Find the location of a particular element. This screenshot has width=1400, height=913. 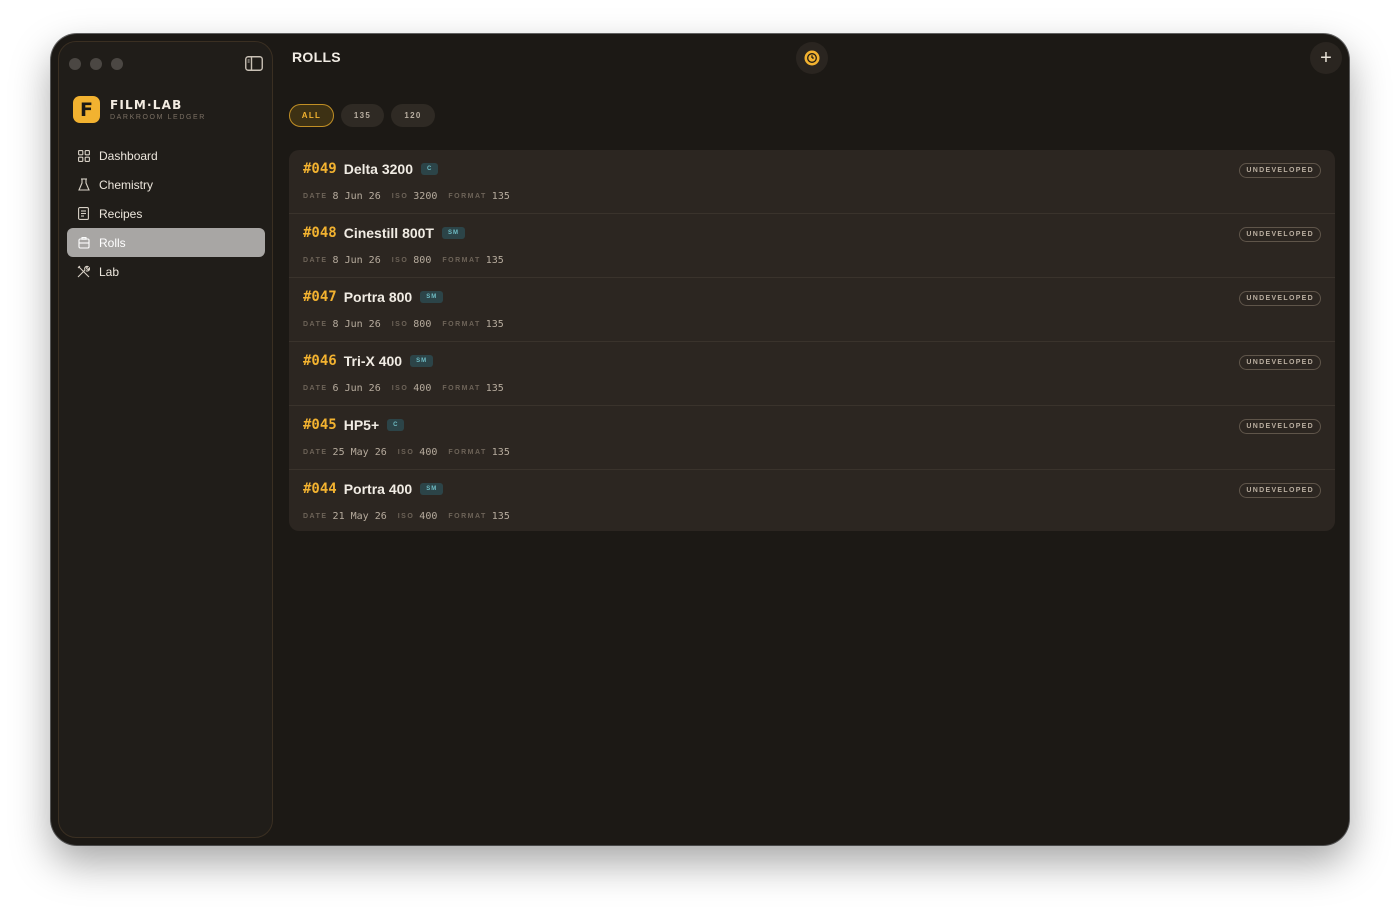

flask-icon is located at coordinates (83, 184).